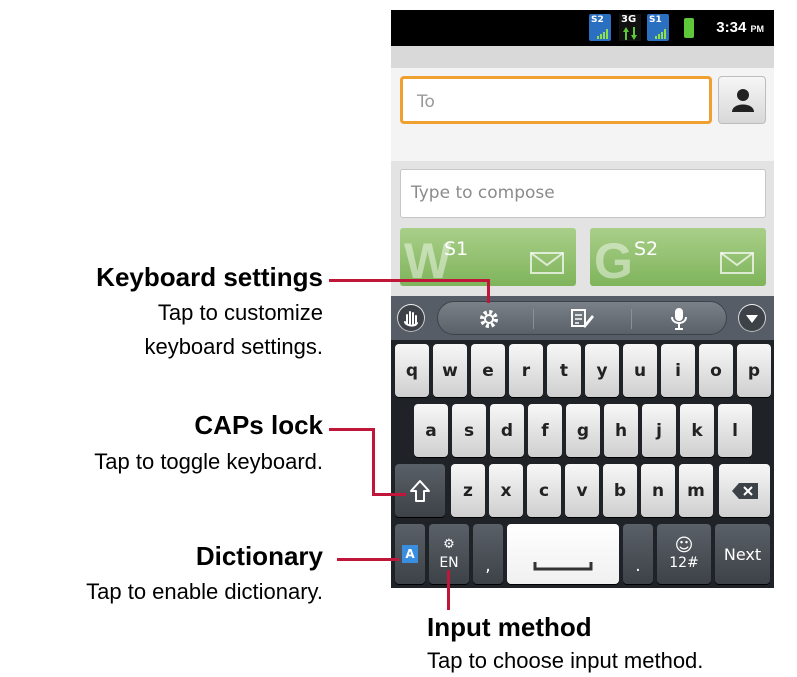  What do you see at coordinates (509, 627) in the screenshot?
I see `input-method-title: Input method` at bounding box center [509, 627].